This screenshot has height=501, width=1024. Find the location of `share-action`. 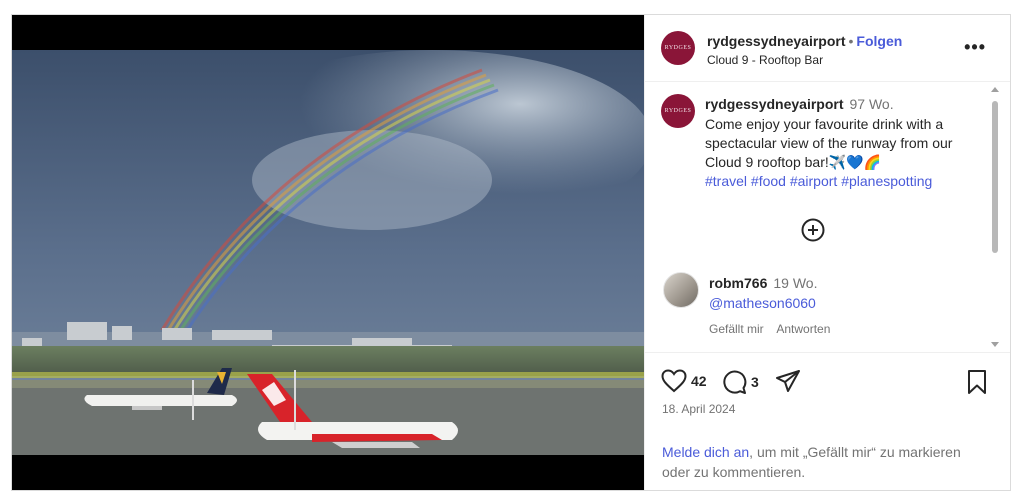

share-action is located at coordinates (788, 382).